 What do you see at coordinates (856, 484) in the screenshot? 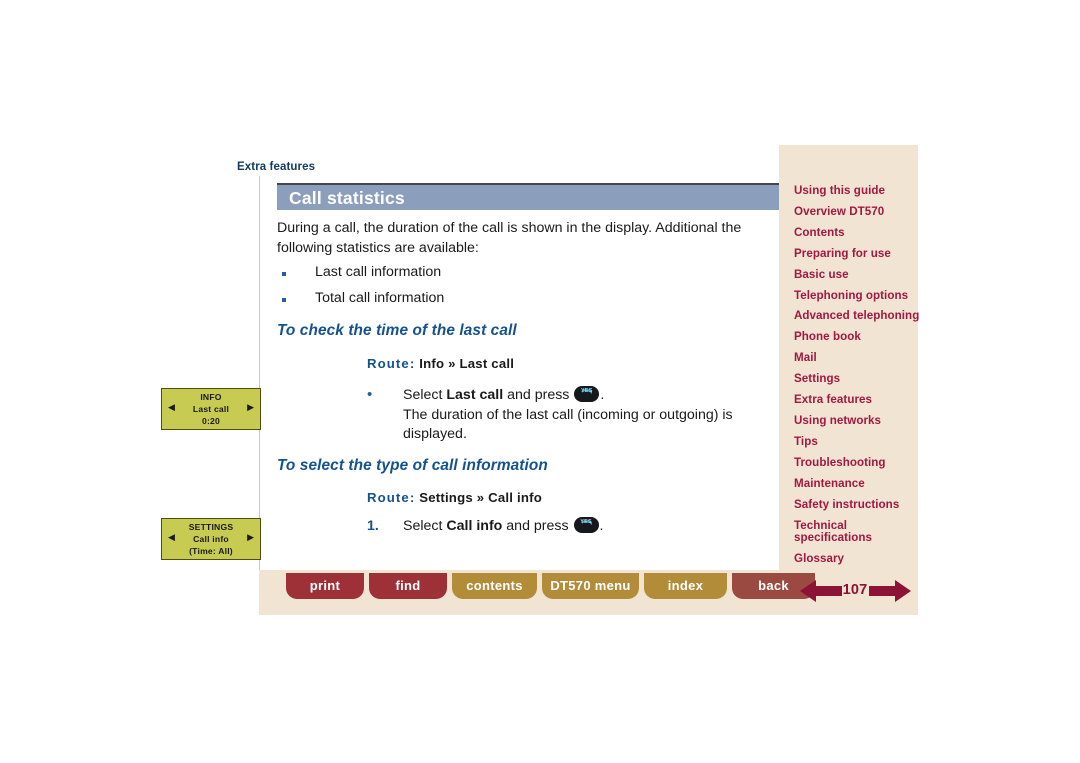
I see `sidebar-item-maintenance: Maintenance` at bounding box center [856, 484].